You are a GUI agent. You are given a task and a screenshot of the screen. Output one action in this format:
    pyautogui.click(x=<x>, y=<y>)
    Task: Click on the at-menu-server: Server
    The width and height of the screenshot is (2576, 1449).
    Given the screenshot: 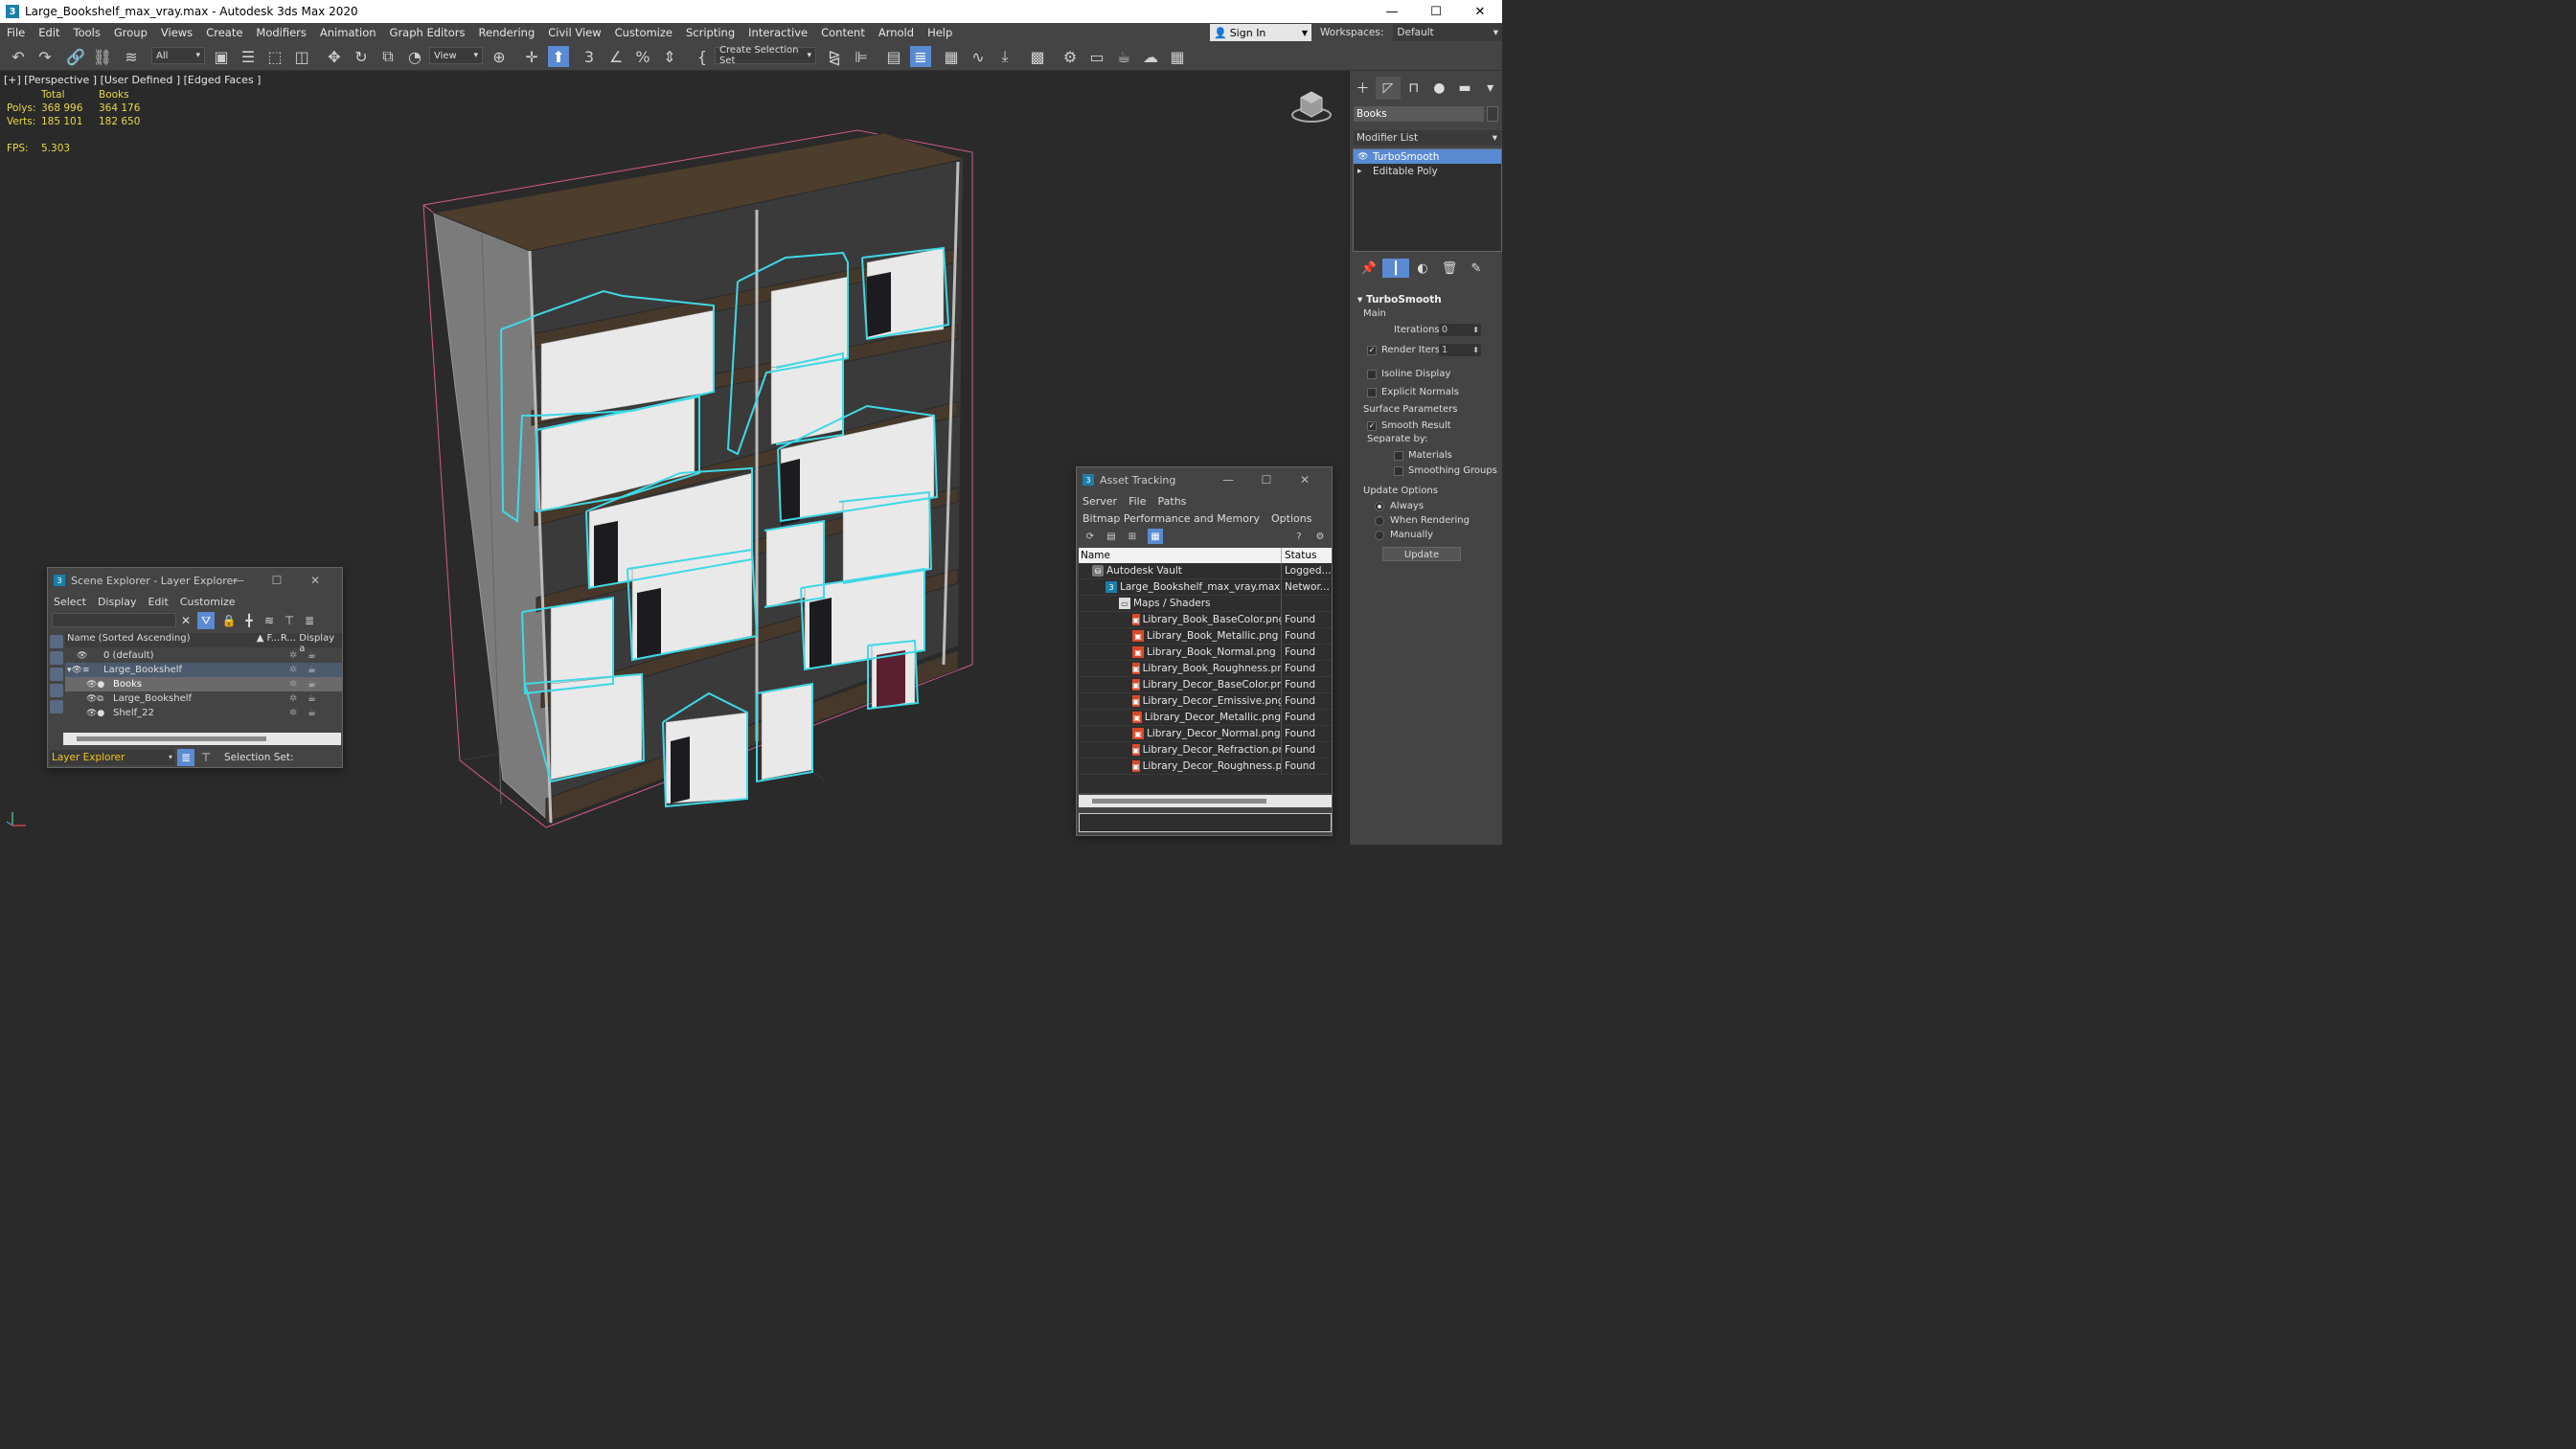 What is the action you would take?
    pyautogui.click(x=1100, y=501)
    